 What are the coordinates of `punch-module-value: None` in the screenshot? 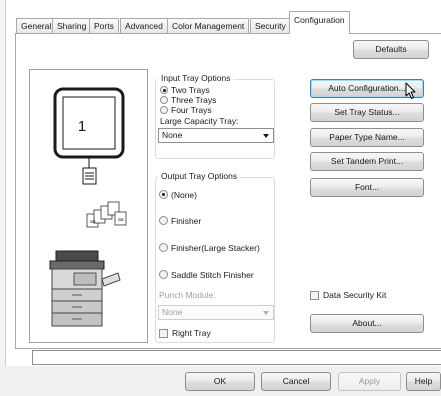 It's located at (172, 312).